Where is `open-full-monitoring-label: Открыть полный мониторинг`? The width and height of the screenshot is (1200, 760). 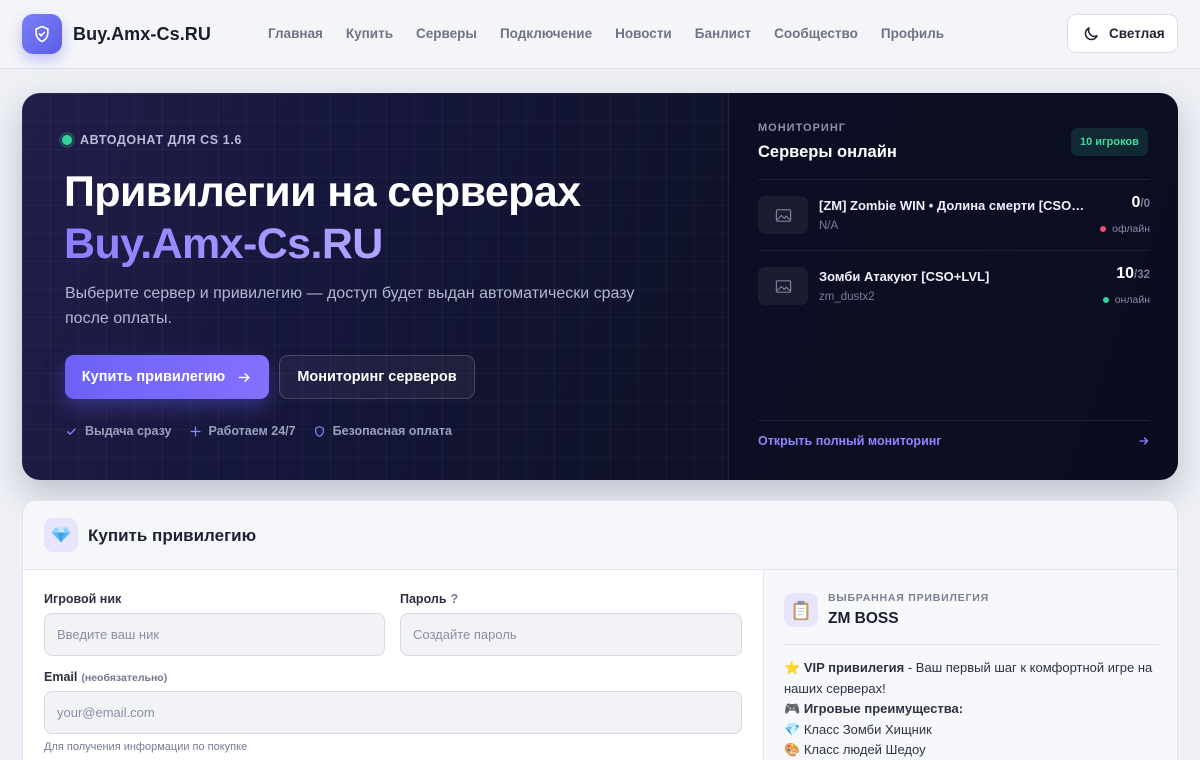
open-full-monitoring-label: Открыть полный мониторинг is located at coordinates (850, 440).